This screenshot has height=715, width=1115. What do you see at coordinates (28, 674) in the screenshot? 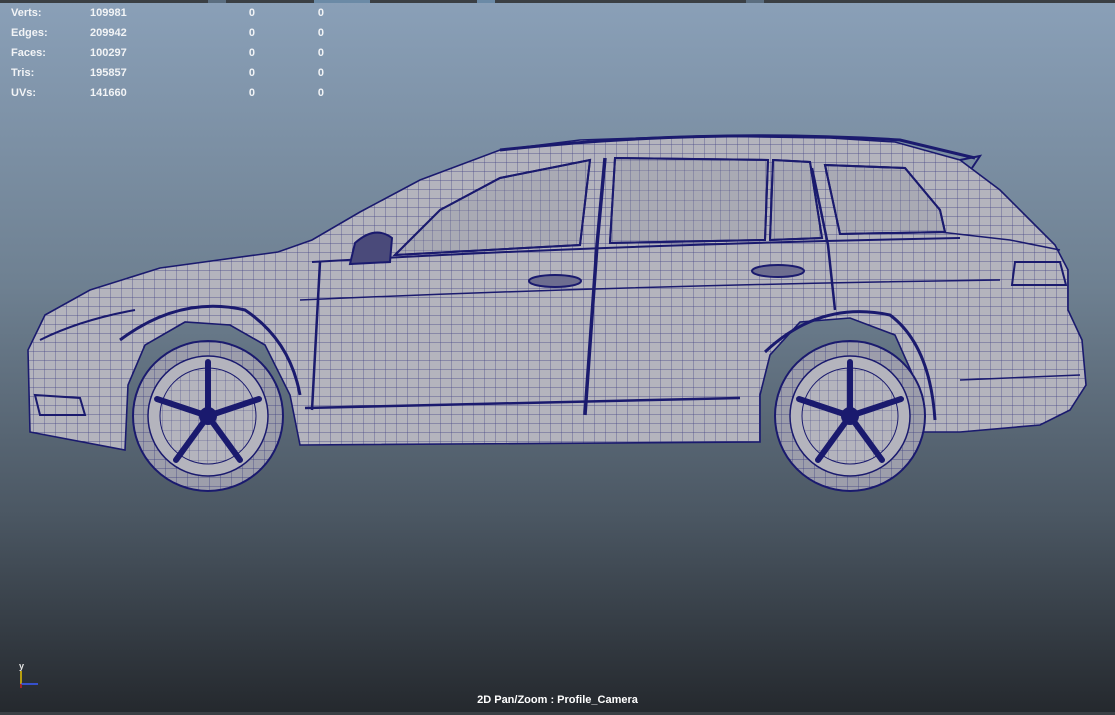
I see `axis-gizmo-icon: y` at bounding box center [28, 674].